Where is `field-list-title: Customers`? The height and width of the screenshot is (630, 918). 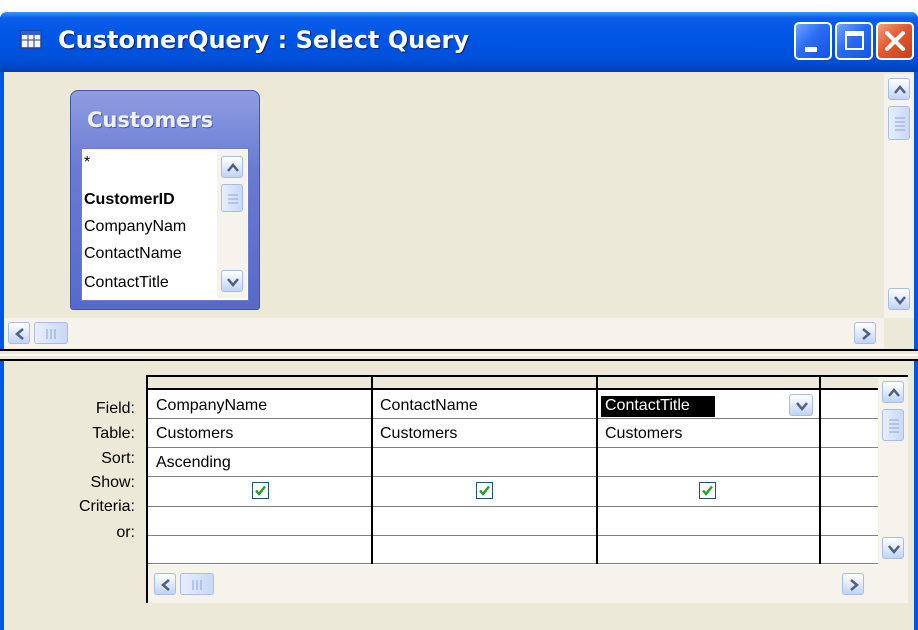
field-list-title: Customers is located at coordinates (150, 120).